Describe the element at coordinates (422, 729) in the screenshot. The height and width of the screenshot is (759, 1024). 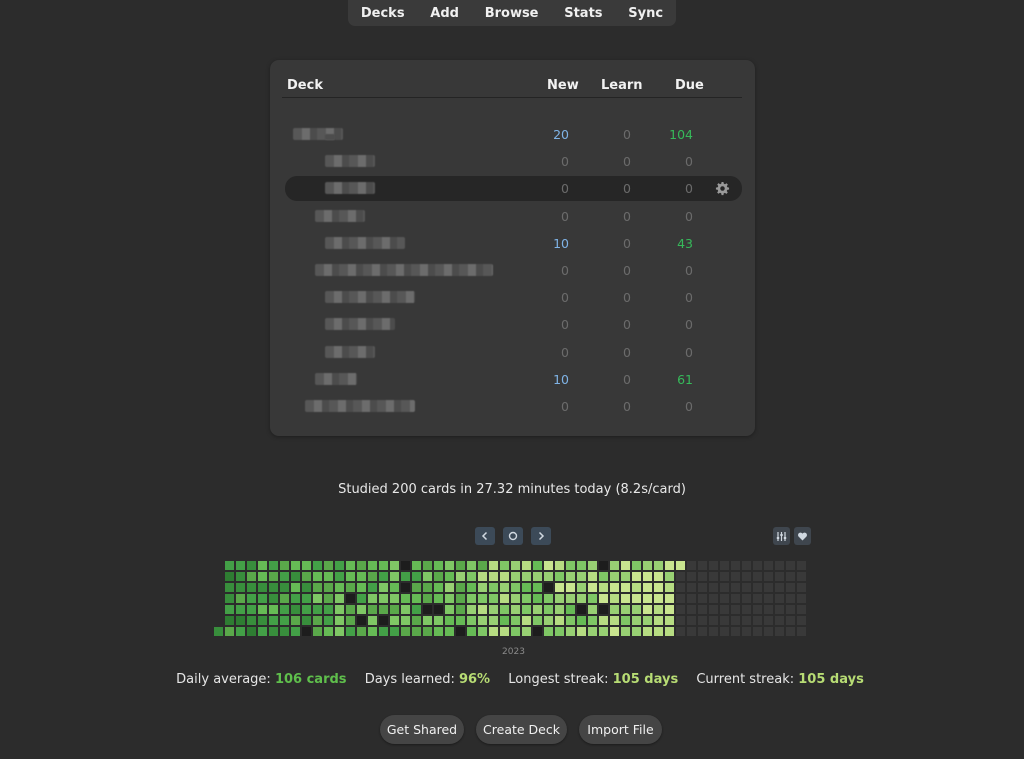
I see `get-shared-button: Get Shared` at that location.